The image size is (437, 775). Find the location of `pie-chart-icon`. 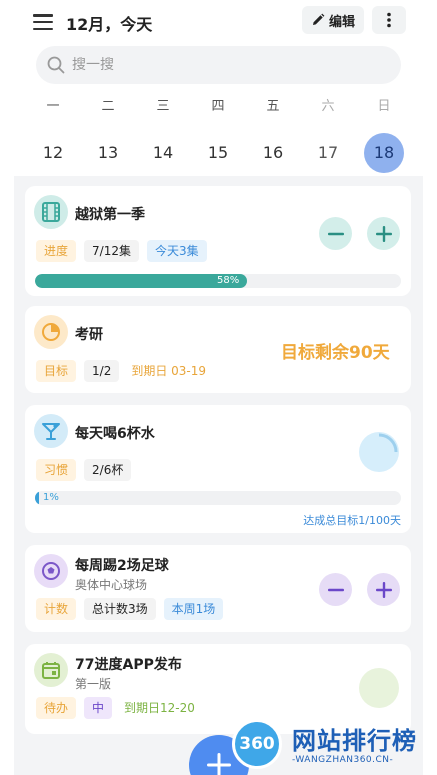

pie-chart-icon is located at coordinates (51, 332).